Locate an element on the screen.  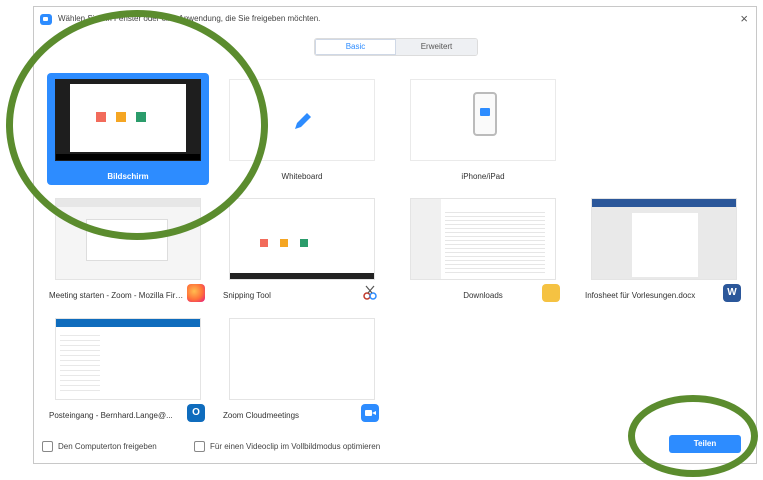
word-window-thumbnail is located at coordinates (664, 239).